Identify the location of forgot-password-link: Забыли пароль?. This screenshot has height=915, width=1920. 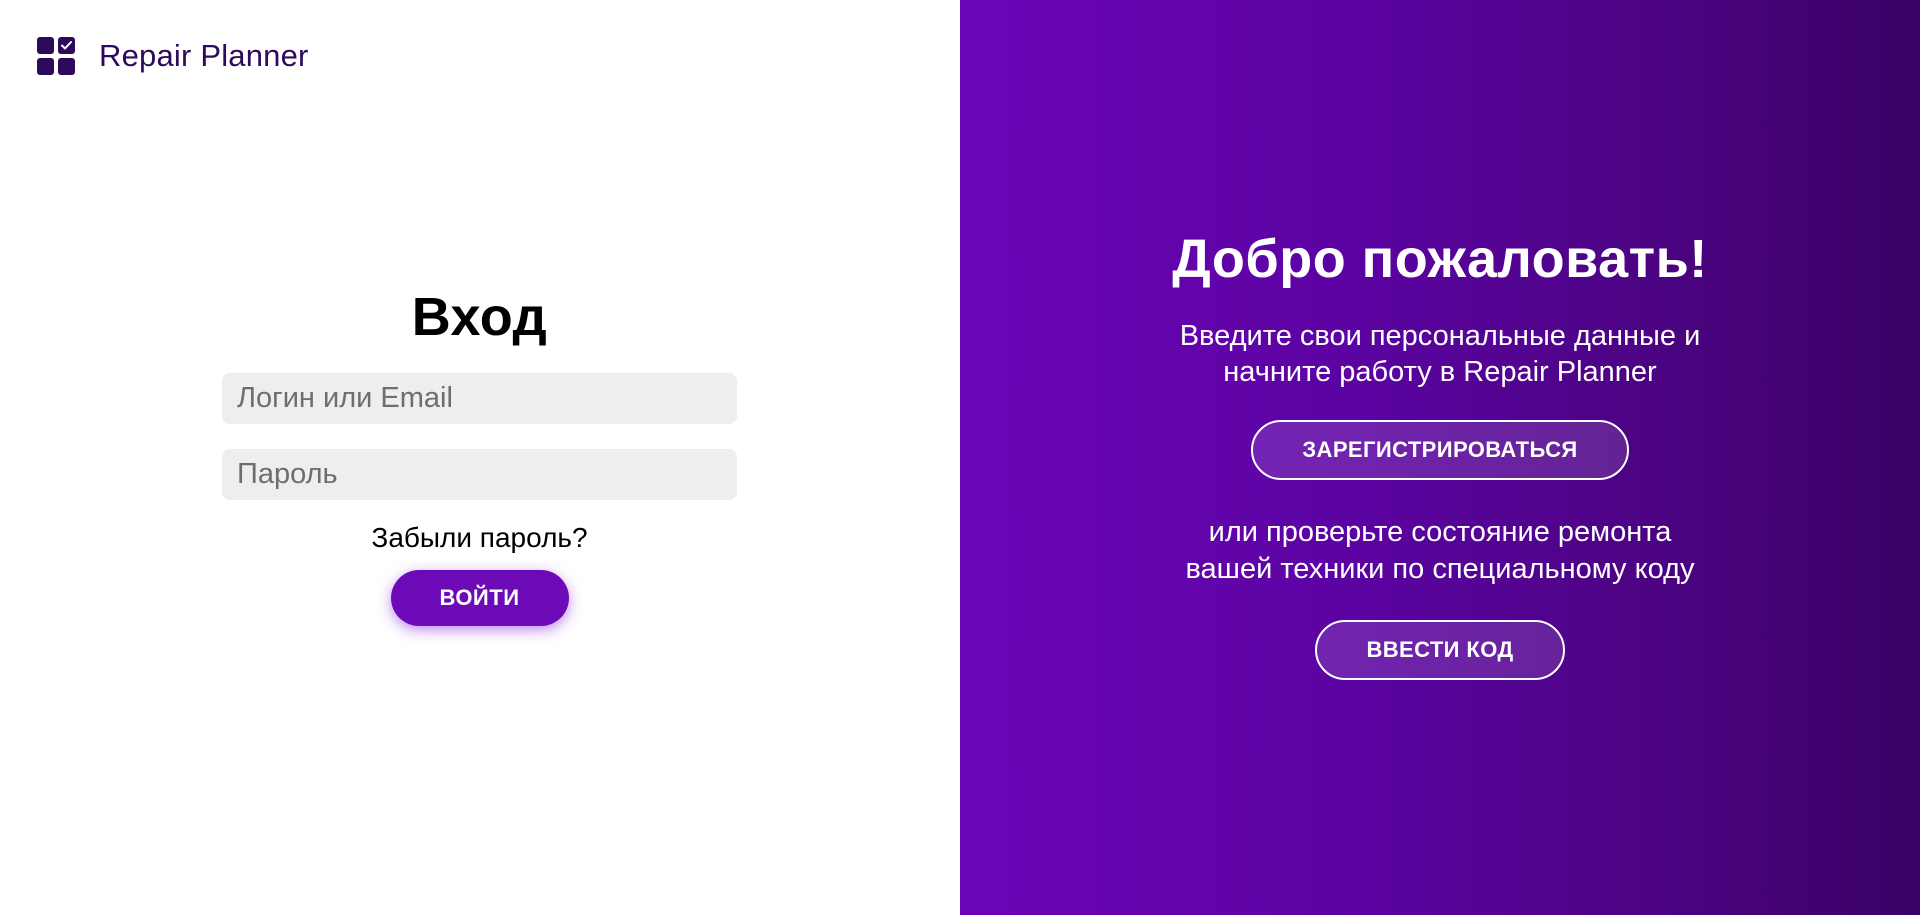
(479, 538).